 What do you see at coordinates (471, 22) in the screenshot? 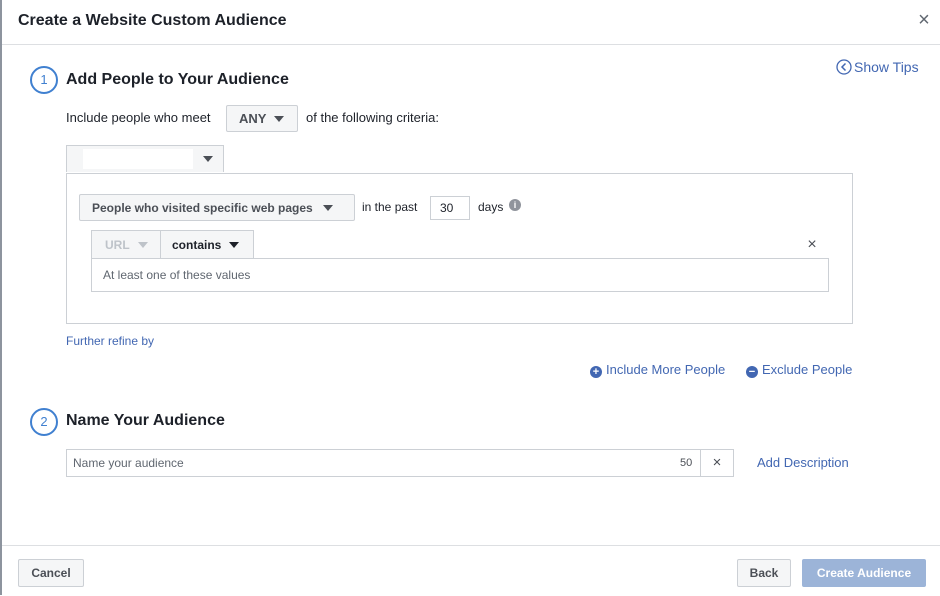
I see `dialog-header: Create a Website Custom Audience ×` at bounding box center [471, 22].